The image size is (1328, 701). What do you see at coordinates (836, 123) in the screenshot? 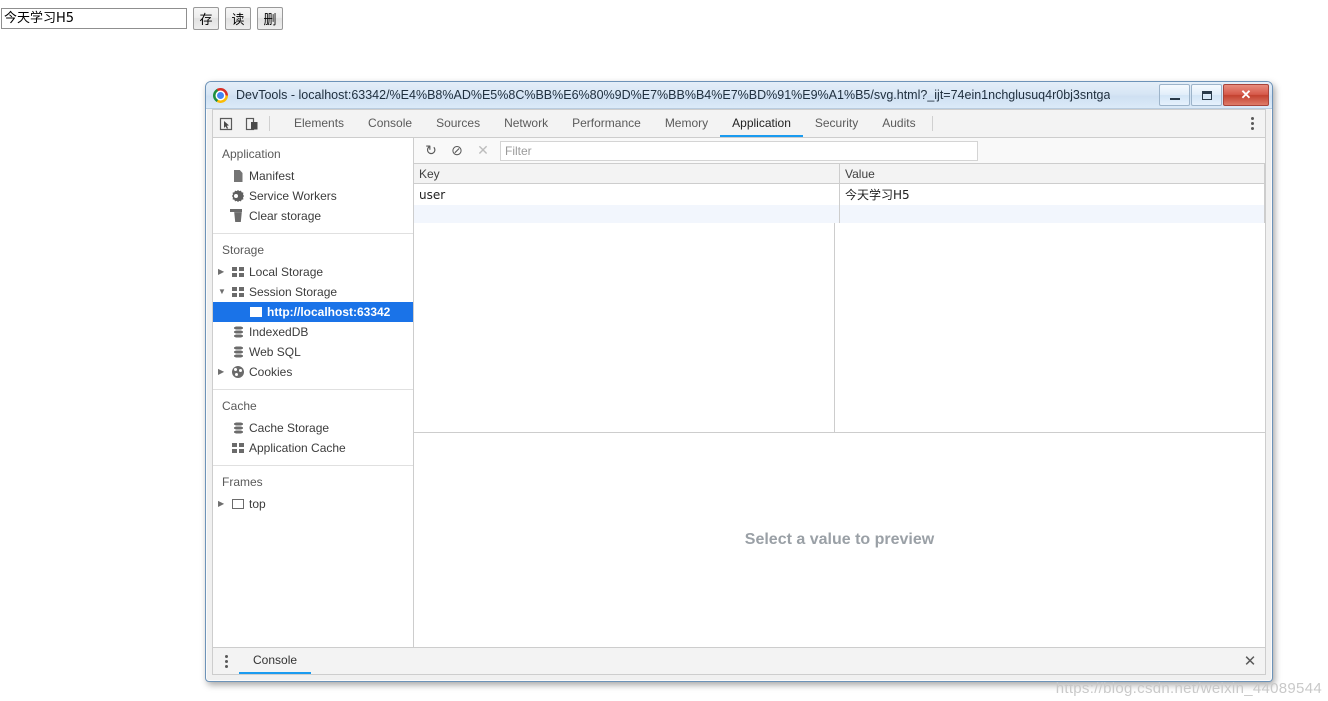
I see `tab-security: Security` at bounding box center [836, 123].